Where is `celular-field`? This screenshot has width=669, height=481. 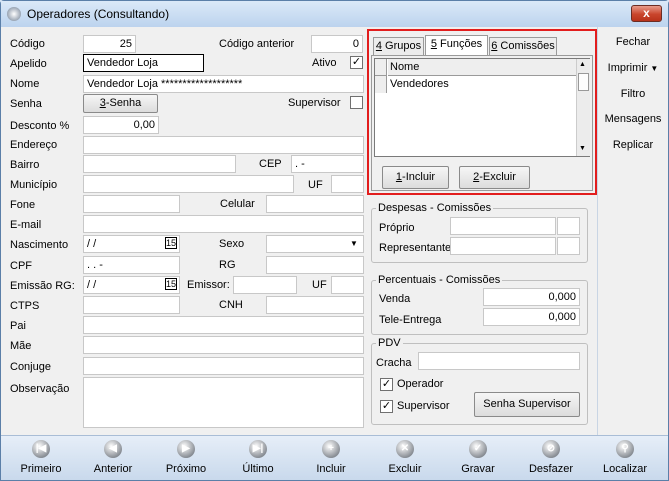
celular-field is located at coordinates (315, 204).